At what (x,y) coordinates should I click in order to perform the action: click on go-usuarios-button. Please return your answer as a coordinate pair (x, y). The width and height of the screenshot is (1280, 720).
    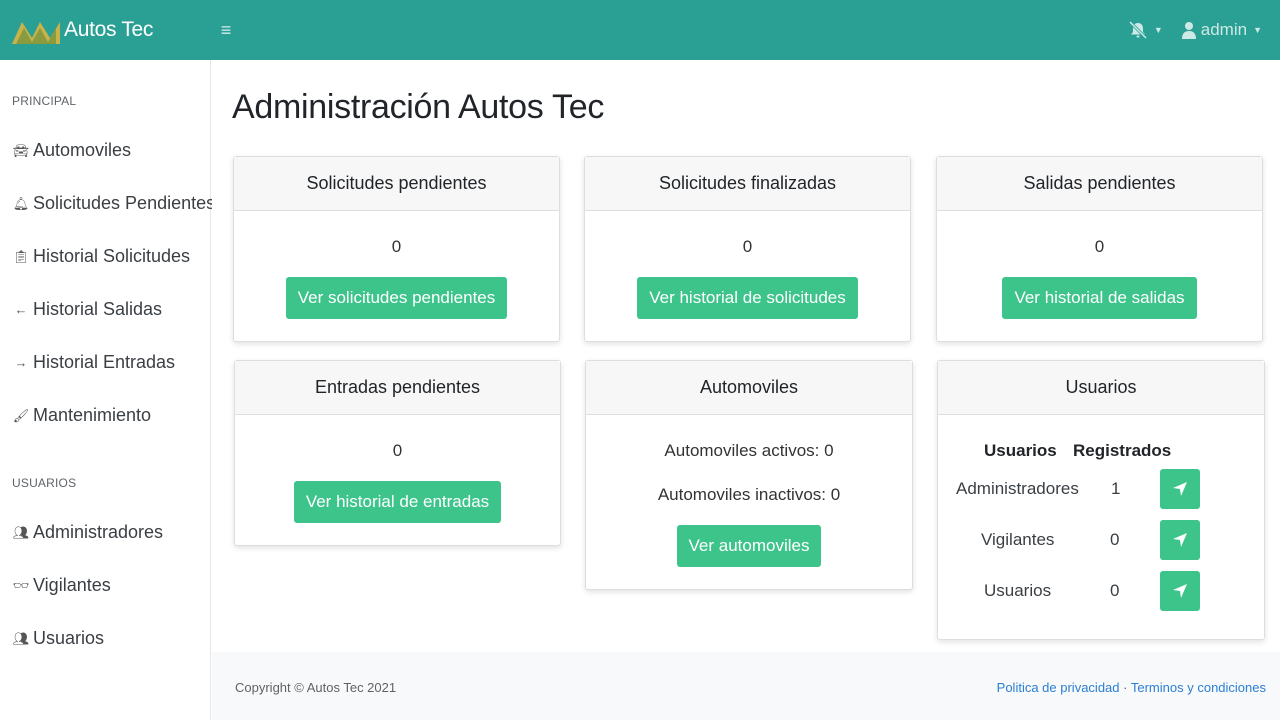
    Looking at the image, I should click on (1180, 591).